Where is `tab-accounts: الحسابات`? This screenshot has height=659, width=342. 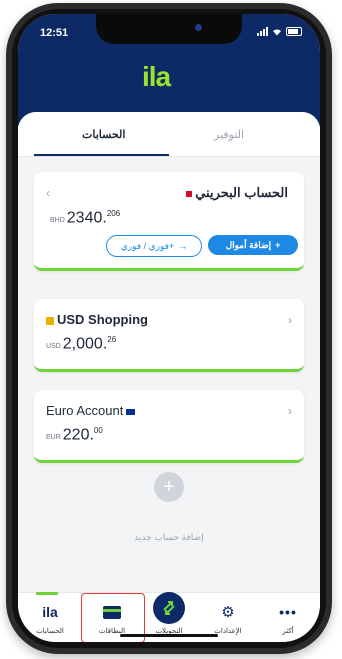
tab-accounts: الحسابات is located at coordinates (103, 134).